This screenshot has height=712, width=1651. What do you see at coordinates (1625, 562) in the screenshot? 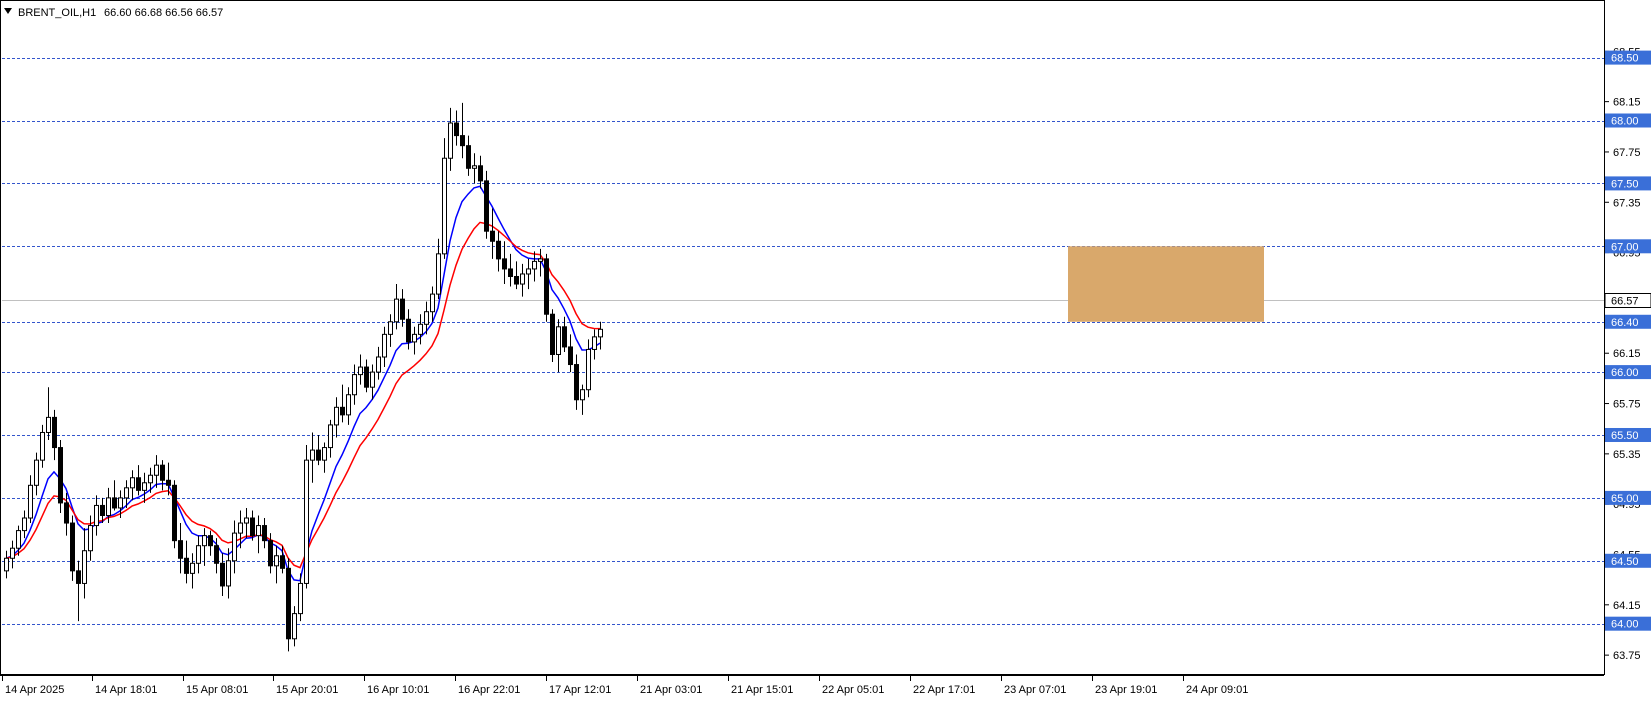
I see `level-label: 64.50` at bounding box center [1625, 562].